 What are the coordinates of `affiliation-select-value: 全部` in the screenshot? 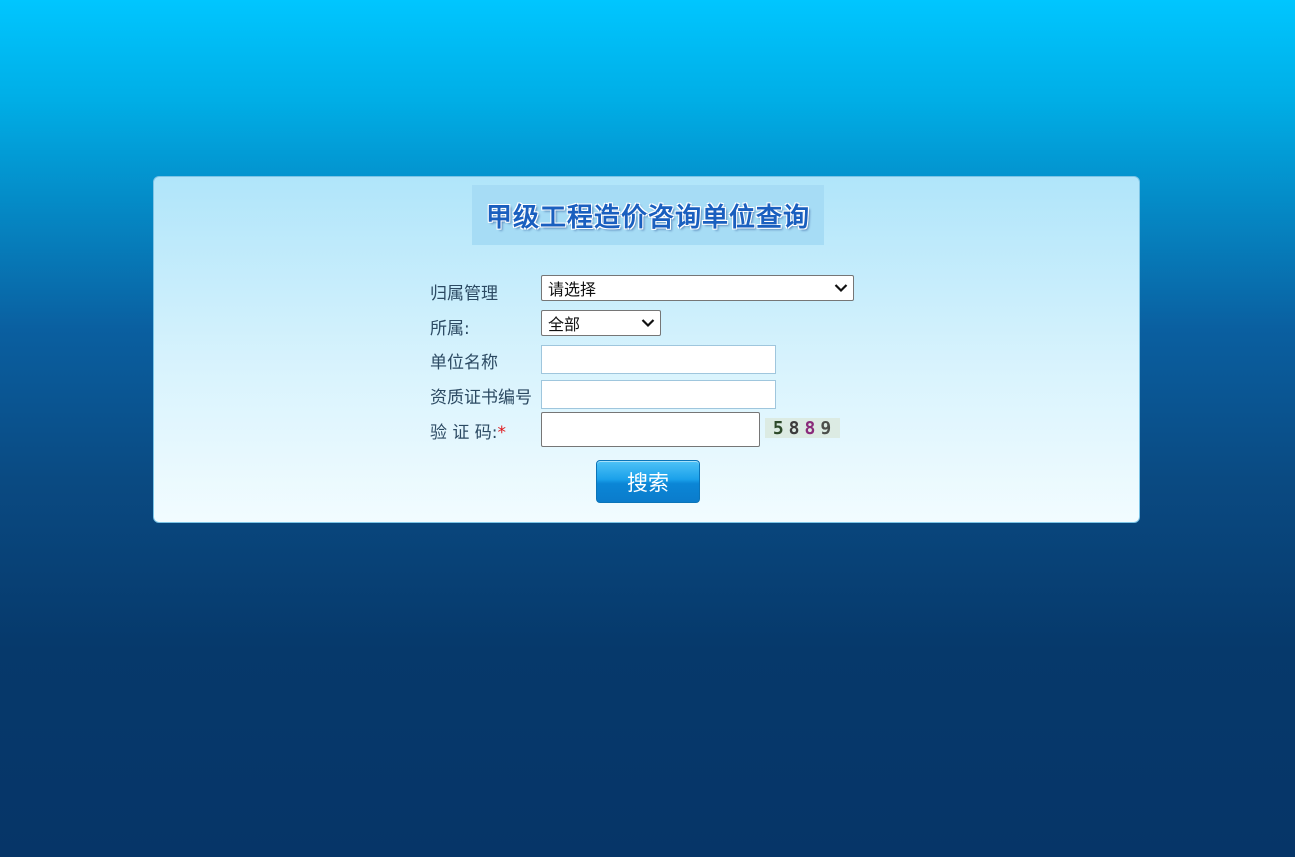 It's located at (564, 324).